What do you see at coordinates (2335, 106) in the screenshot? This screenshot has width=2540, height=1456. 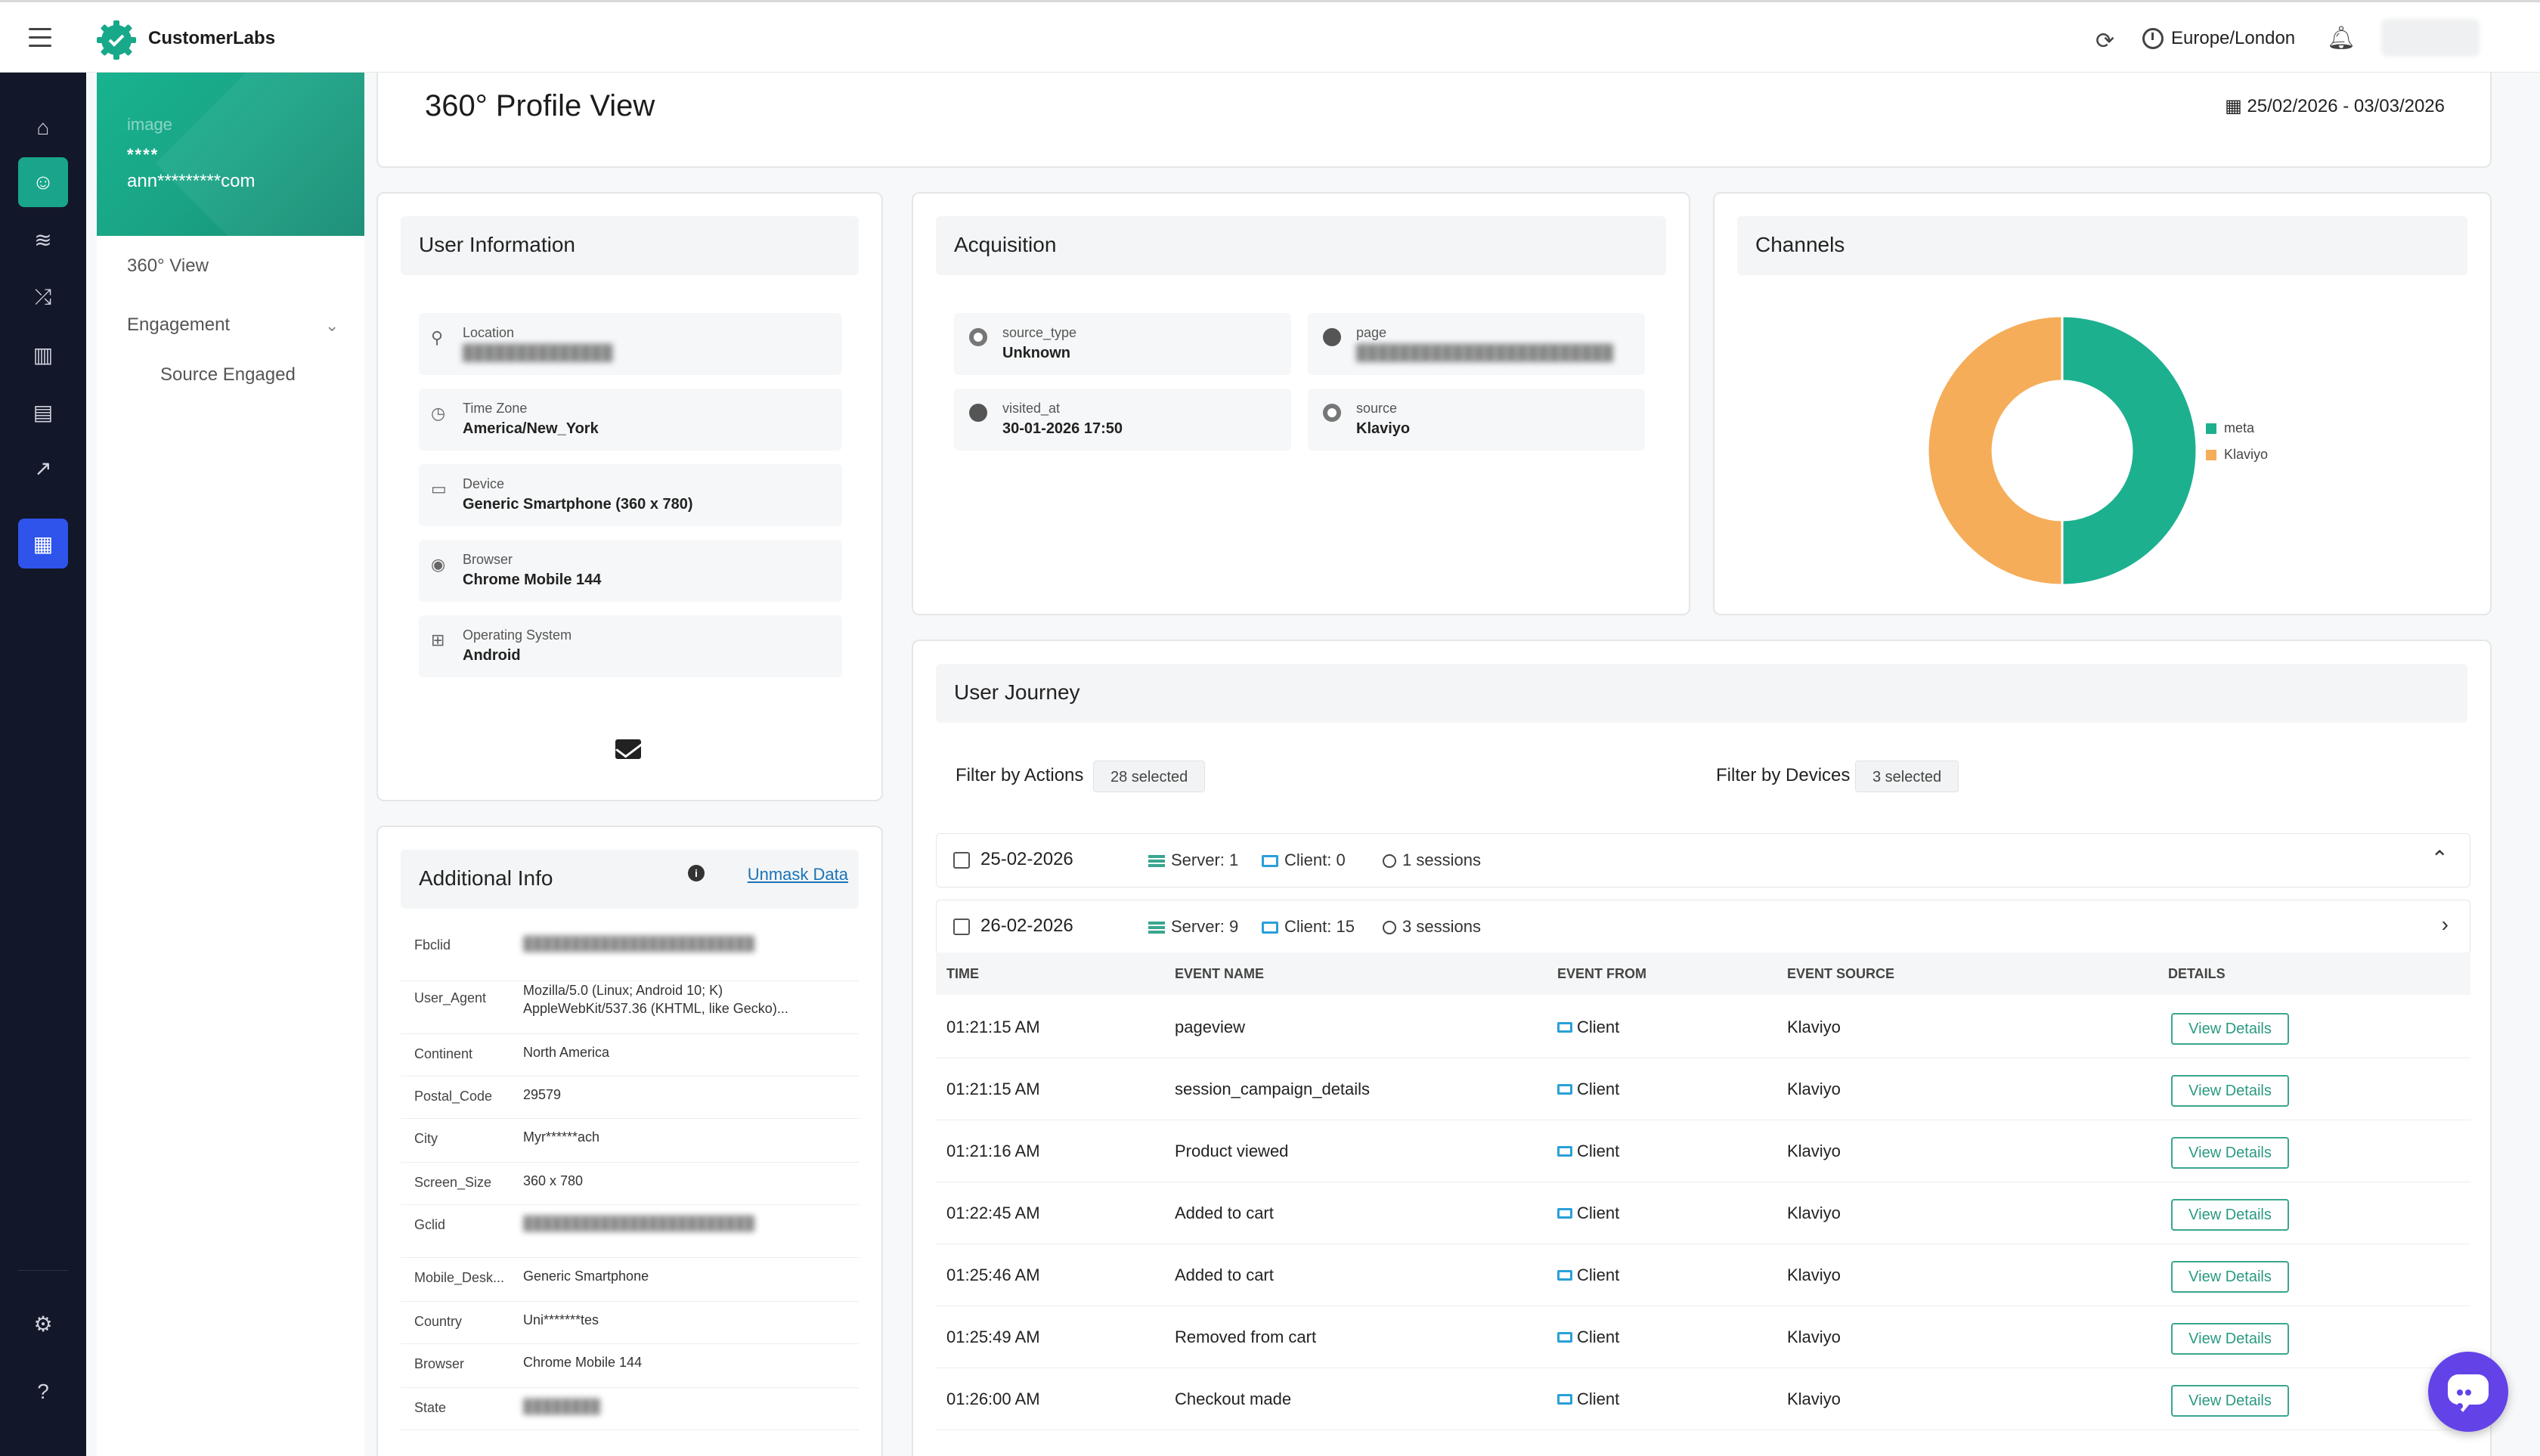 I see `date-range-picker: ▦ 25/02/2026 - 03/03/2026` at bounding box center [2335, 106].